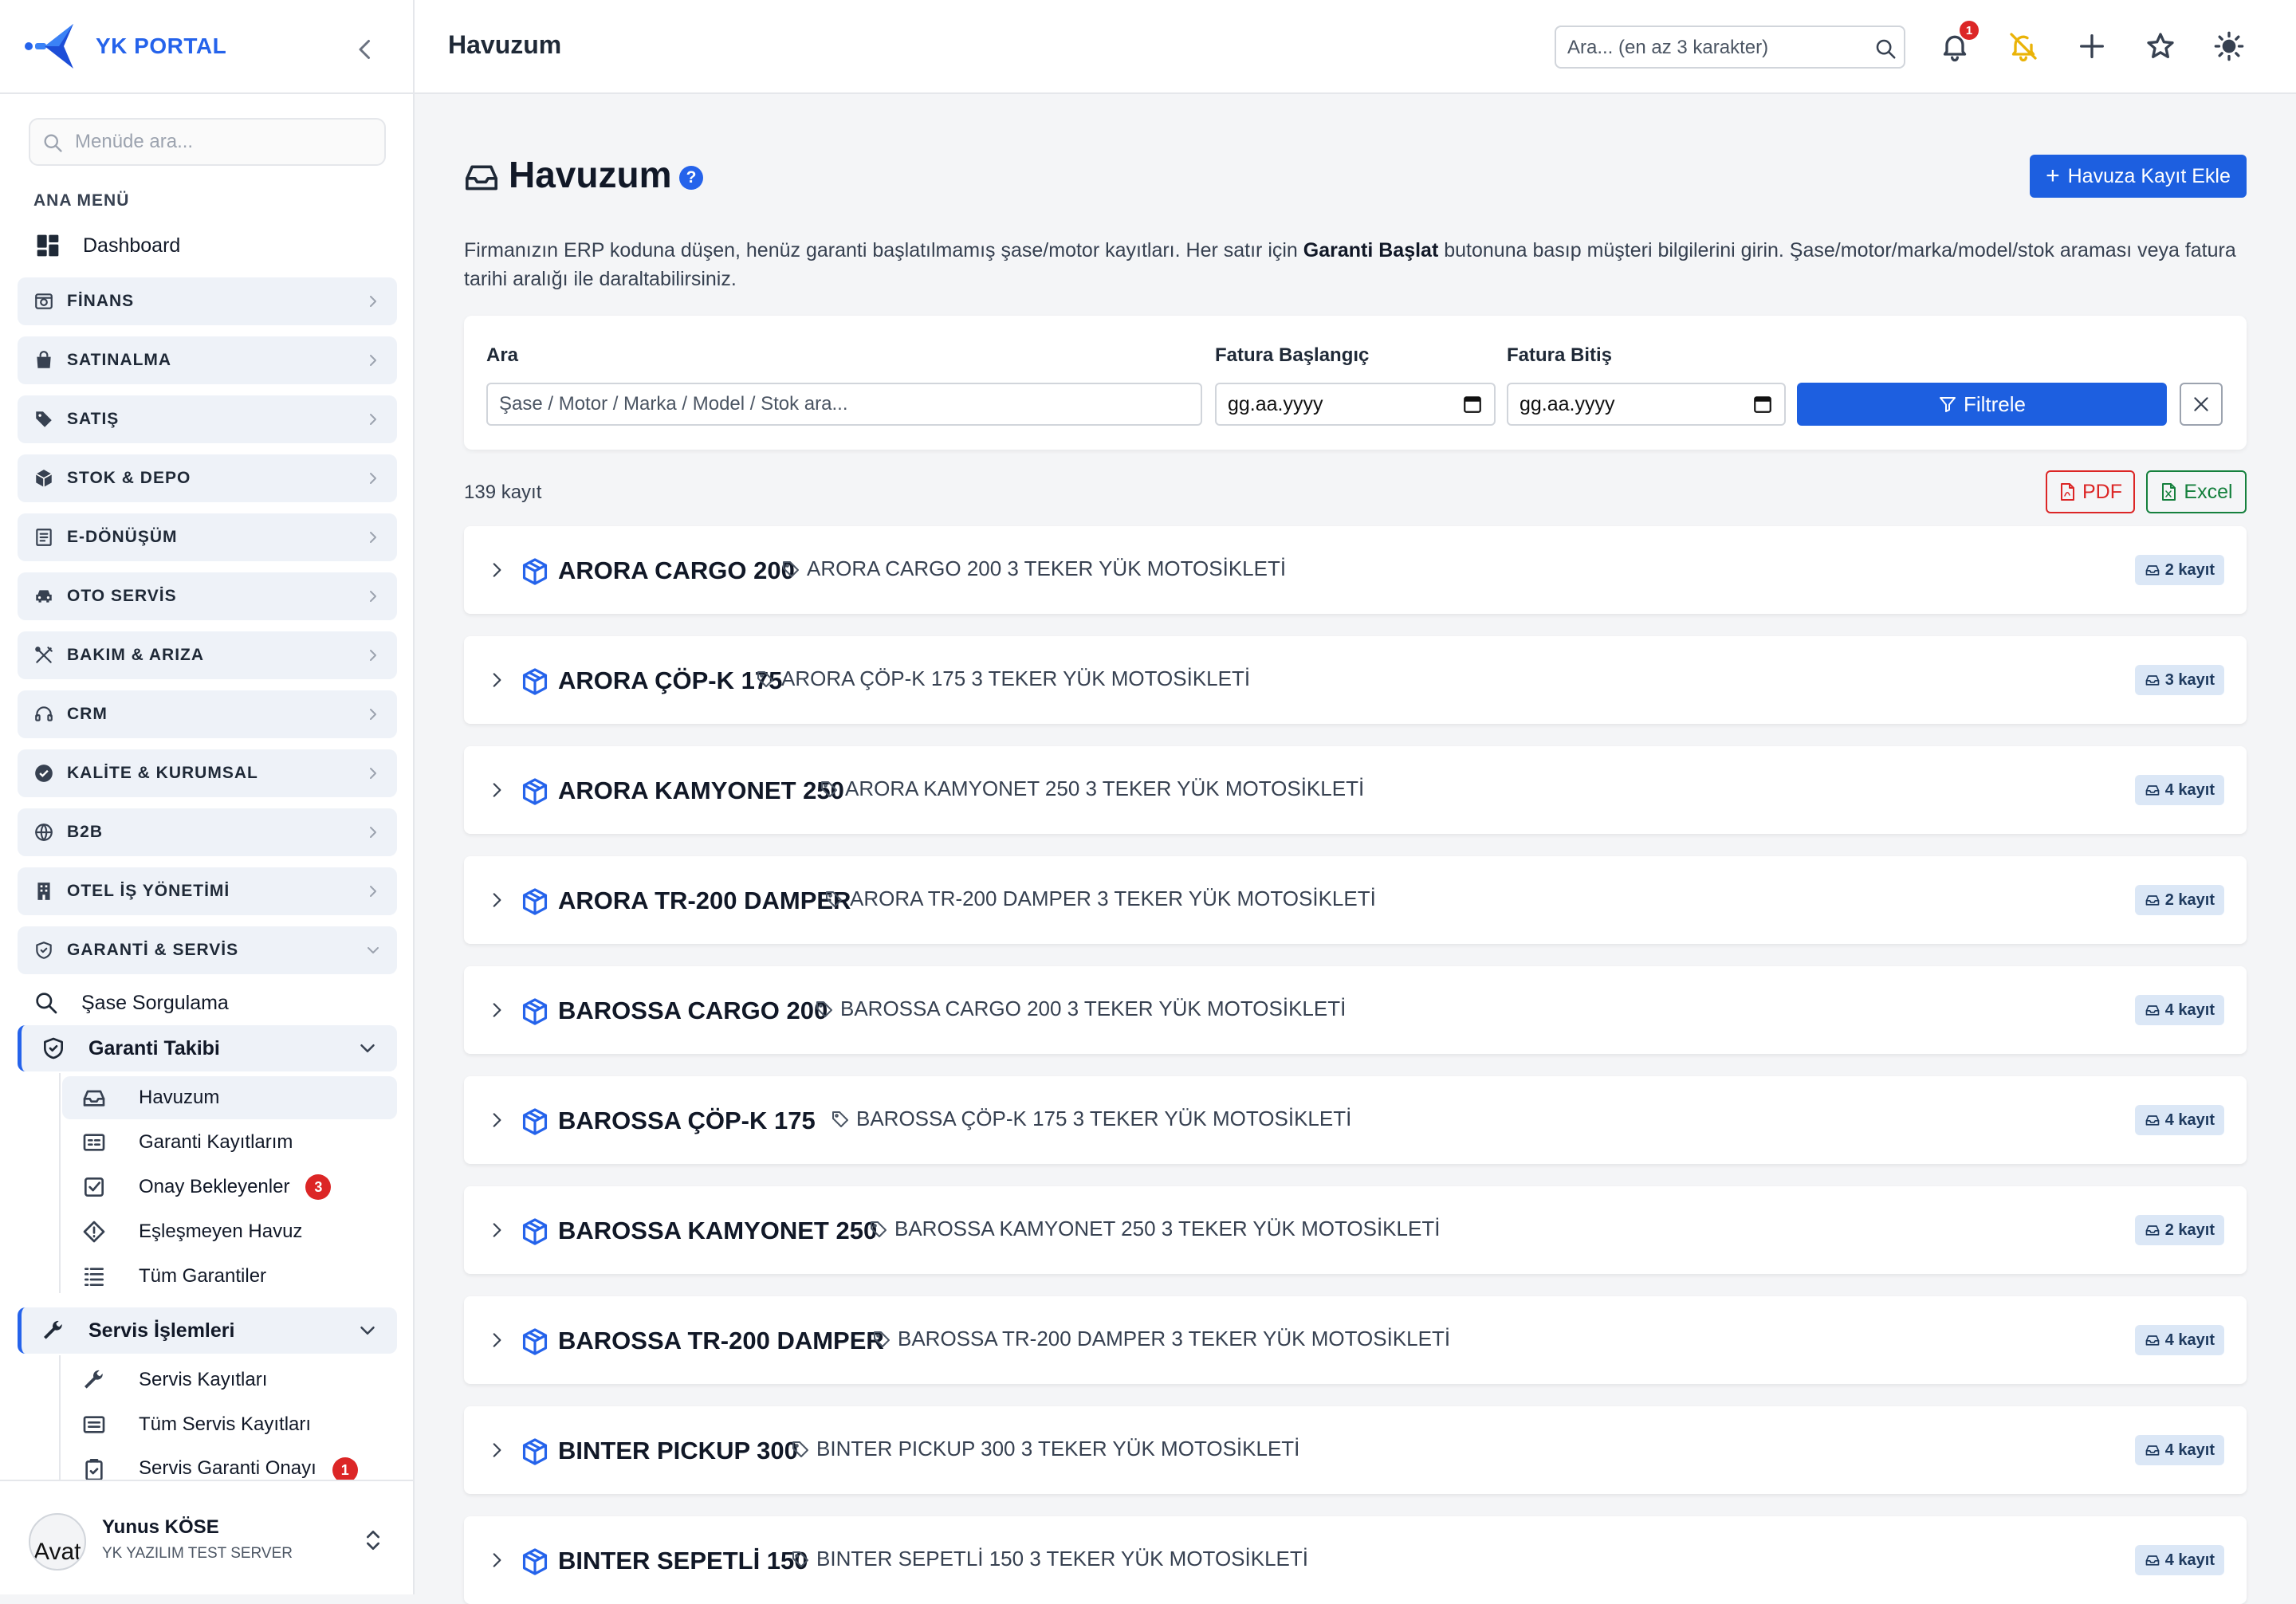  What do you see at coordinates (148, 891) in the screenshot?
I see `category-label: OTEL İŞ YÖNETİMİ` at bounding box center [148, 891].